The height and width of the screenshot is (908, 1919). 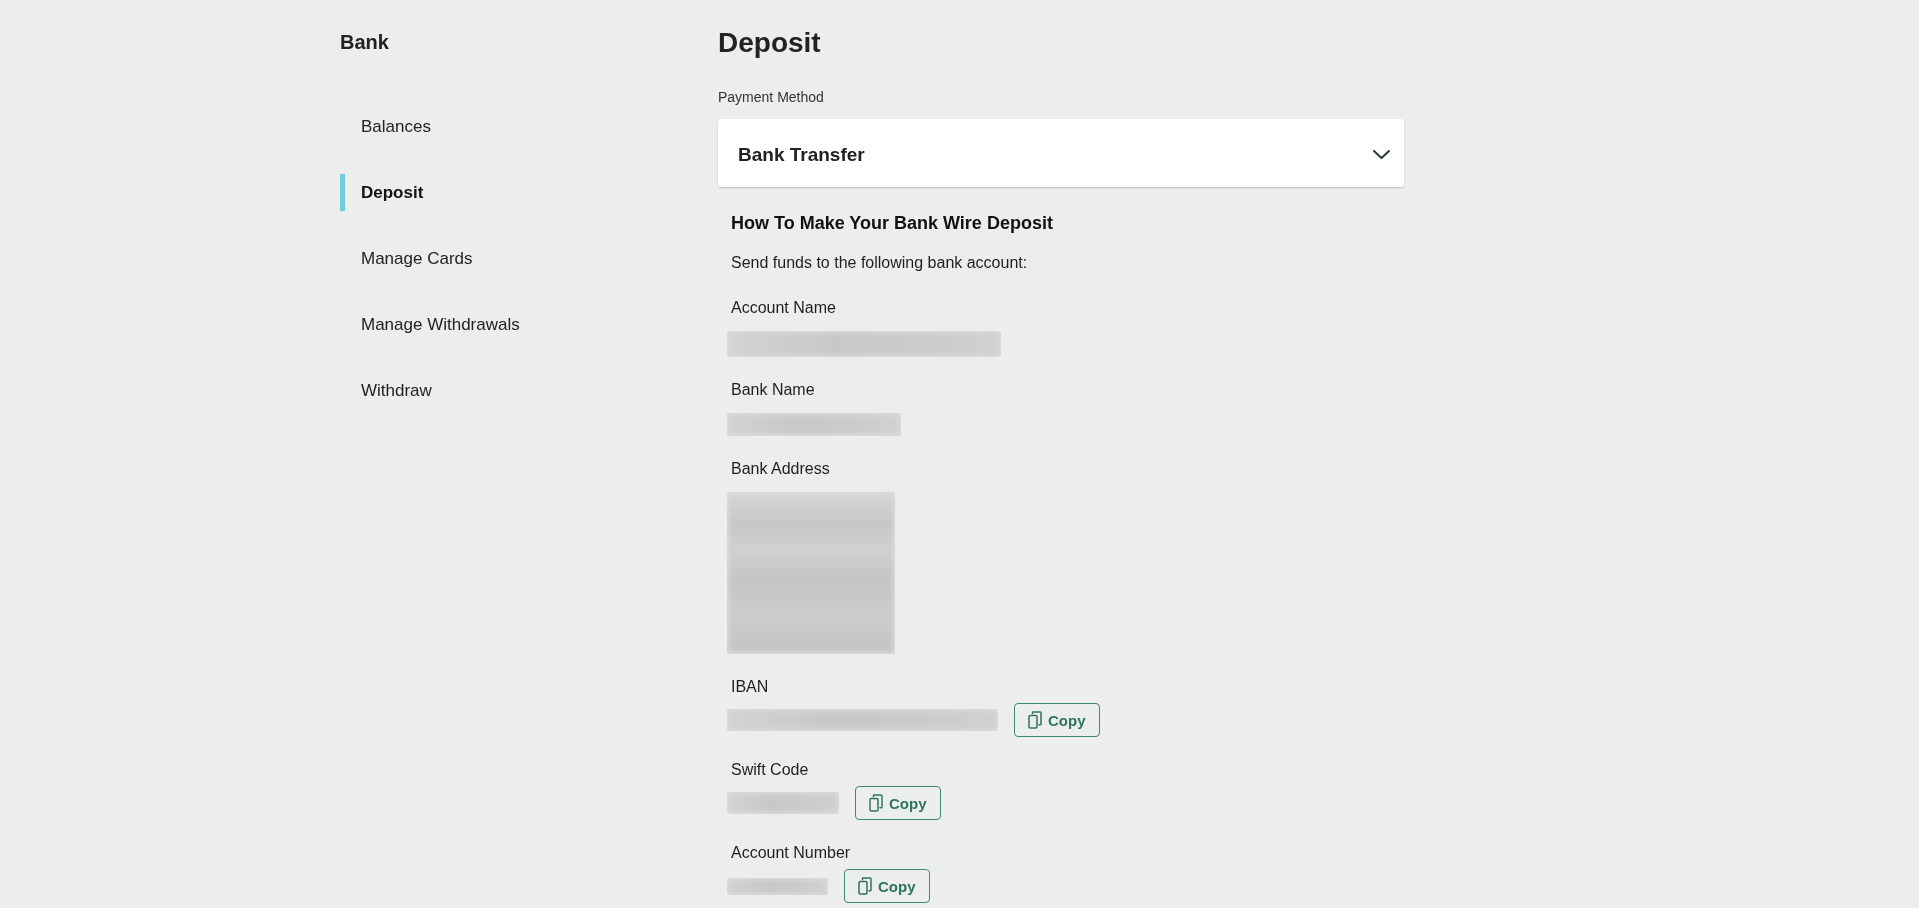 I want to click on field-label: Bank Address, so click(x=780, y=469).